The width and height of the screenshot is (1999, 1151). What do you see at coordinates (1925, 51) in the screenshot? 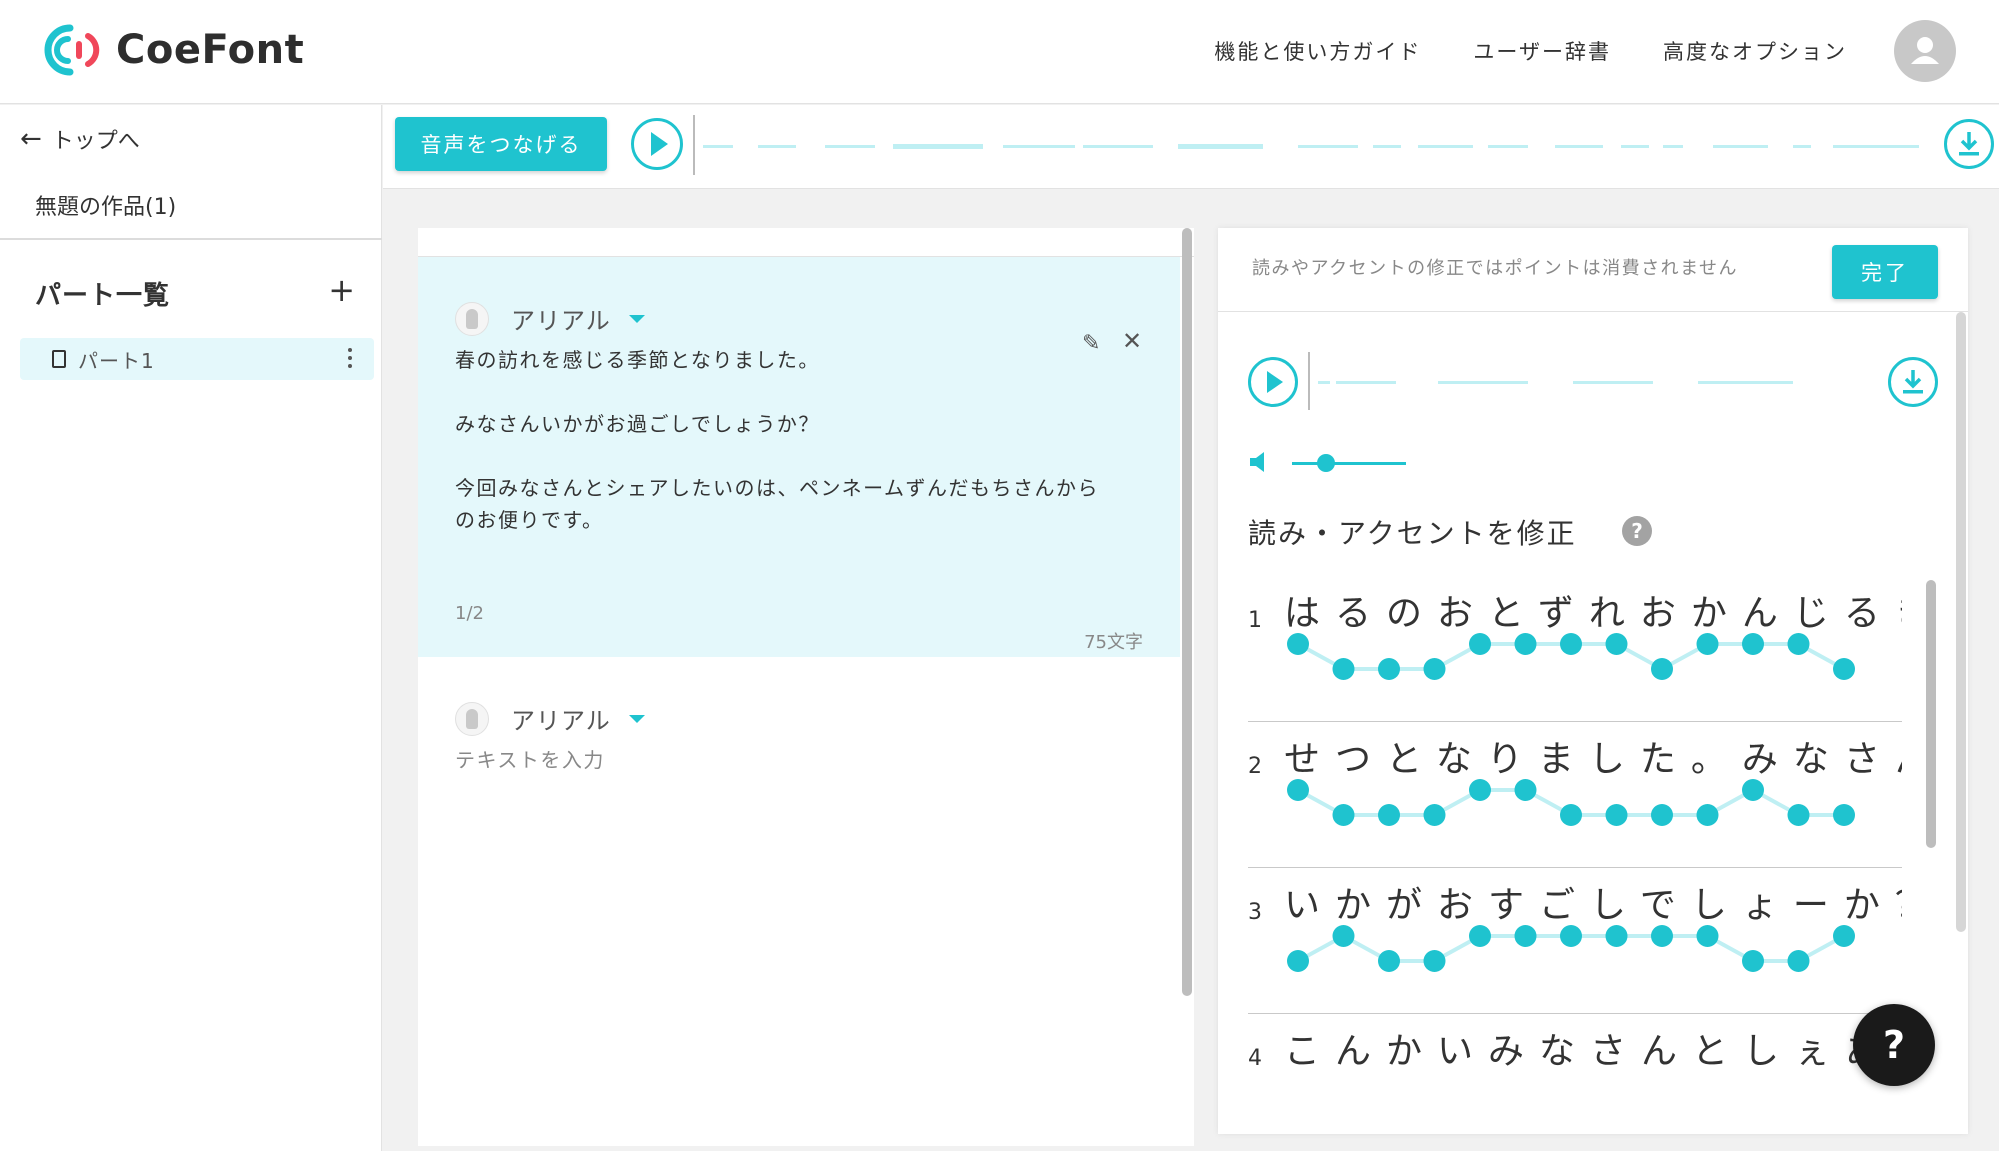
I see `user-avatar` at bounding box center [1925, 51].